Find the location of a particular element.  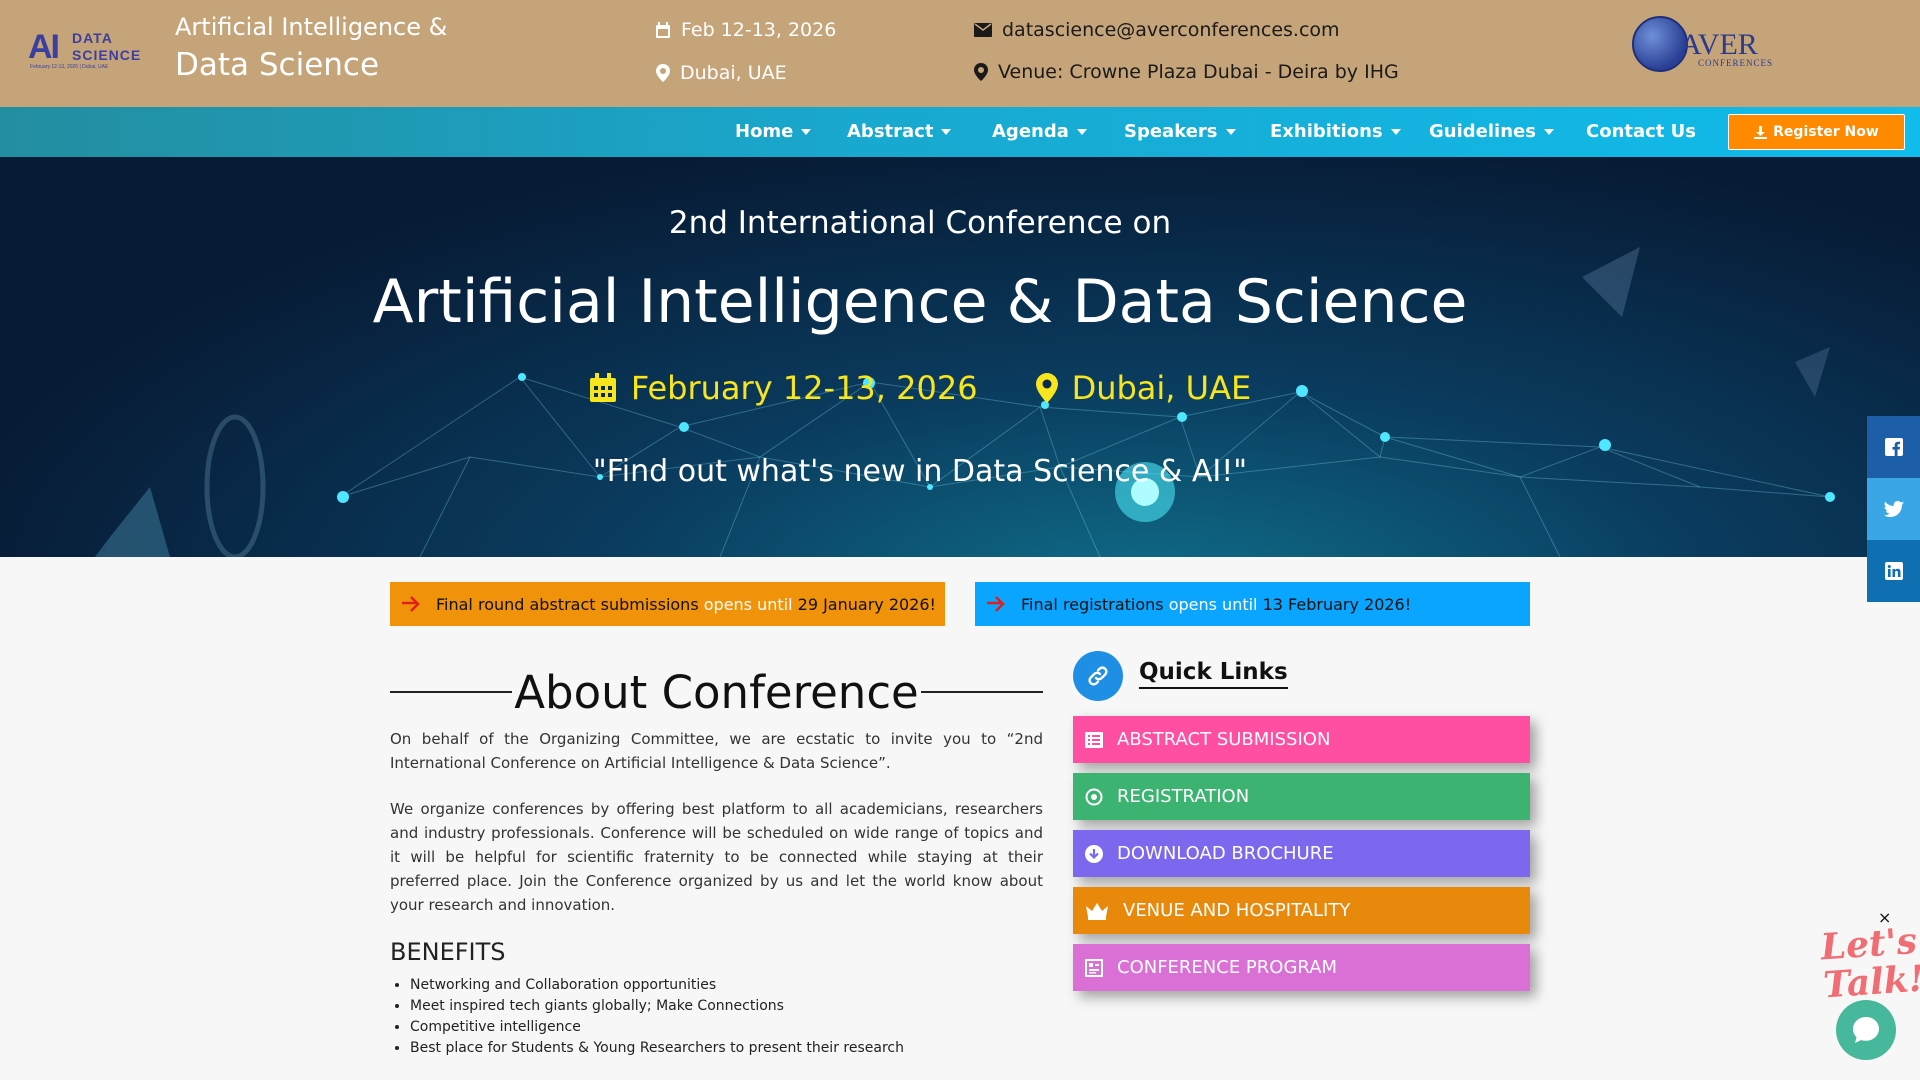

hero-title: Artificial Intelligence & Data Science is located at coordinates (920, 302).